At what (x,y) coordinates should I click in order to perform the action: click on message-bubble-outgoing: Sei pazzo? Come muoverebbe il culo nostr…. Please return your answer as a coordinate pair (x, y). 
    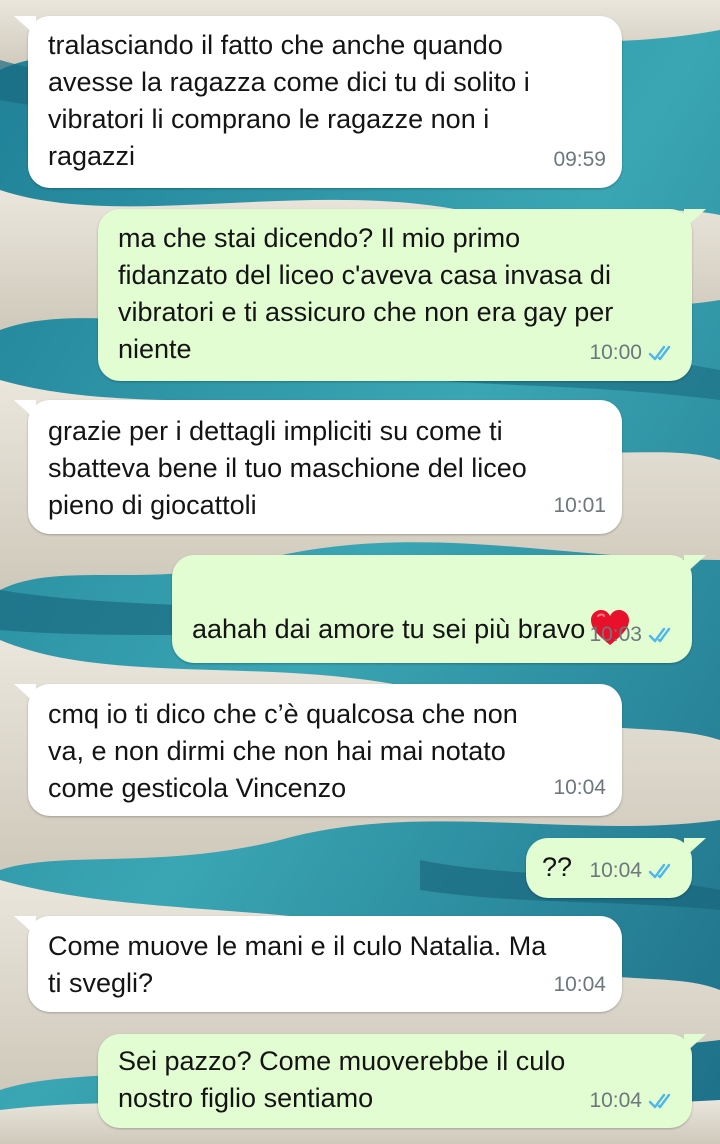
    Looking at the image, I should click on (402, 1081).